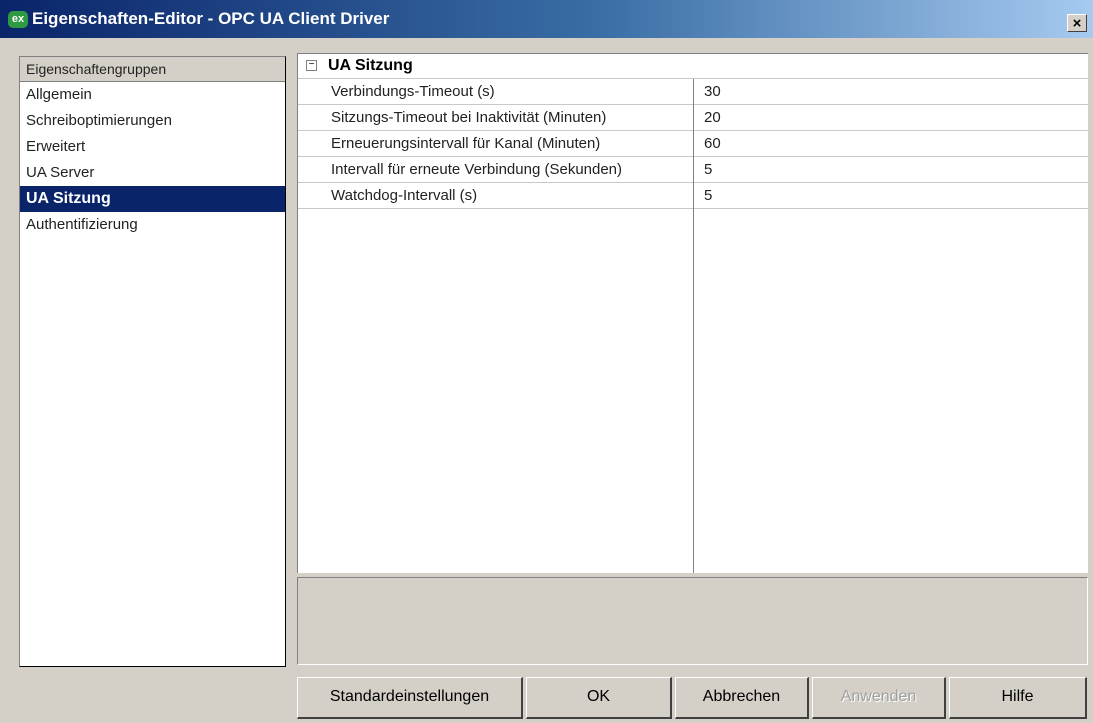 This screenshot has width=1093, height=723. I want to click on cancel-button: Abbrechen, so click(742, 698).